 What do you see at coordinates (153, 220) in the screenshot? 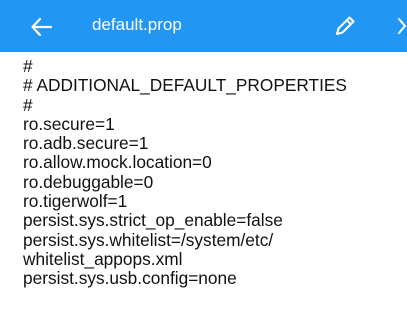
I see `file-line: persist.sys.strict_op_enable=false` at bounding box center [153, 220].